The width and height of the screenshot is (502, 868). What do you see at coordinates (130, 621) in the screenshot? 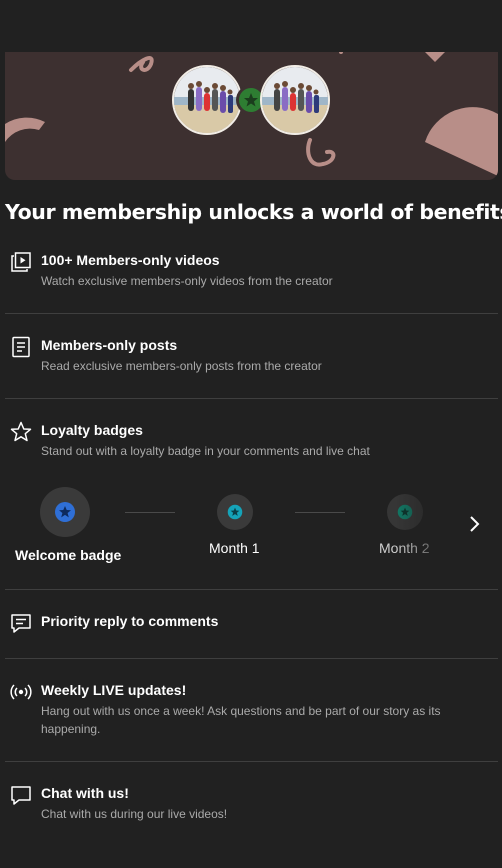
I see `benefit-title: Priority reply to comments` at bounding box center [130, 621].